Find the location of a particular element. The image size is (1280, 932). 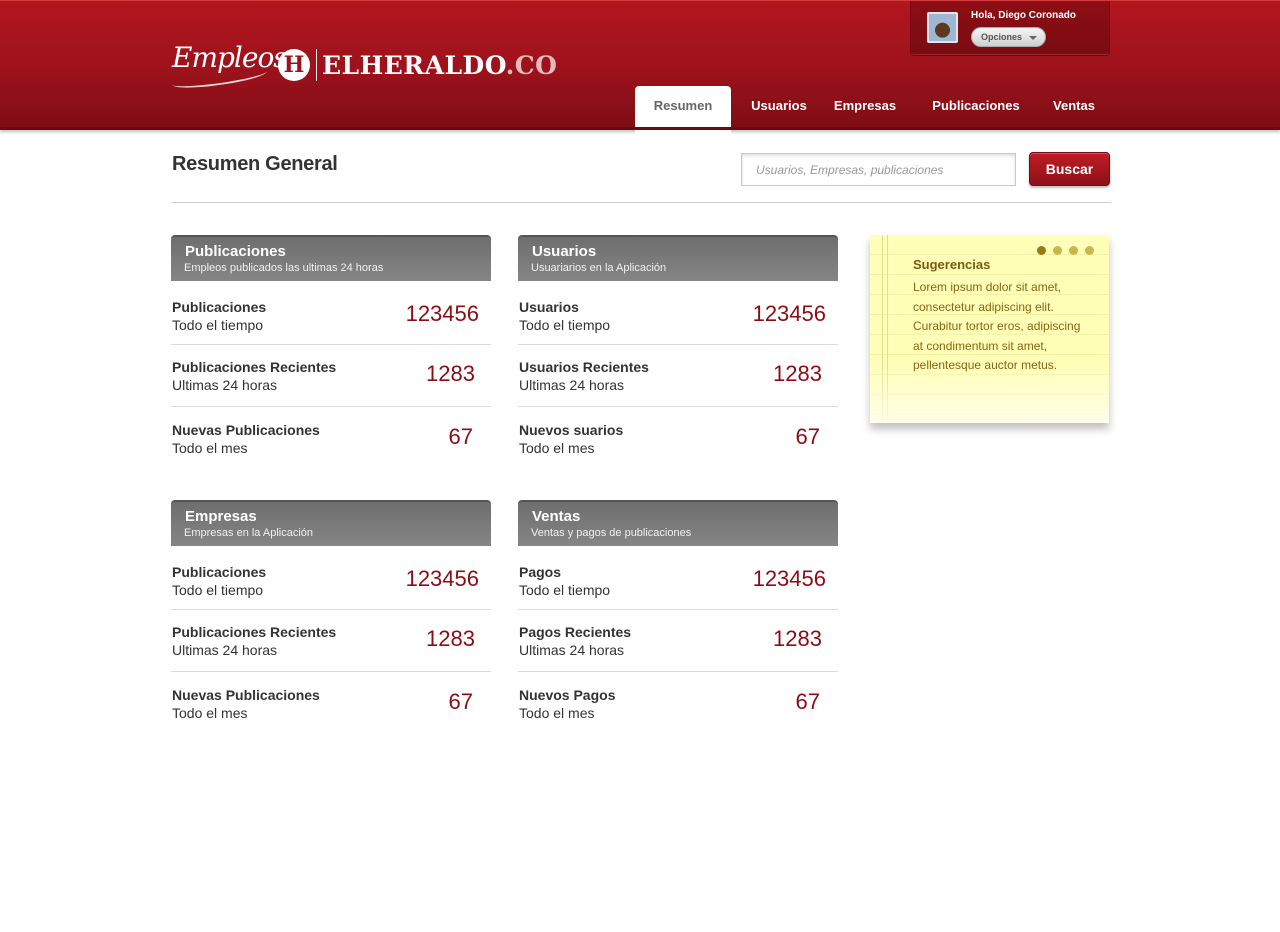

search-button: Buscar is located at coordinates (1069, 169).